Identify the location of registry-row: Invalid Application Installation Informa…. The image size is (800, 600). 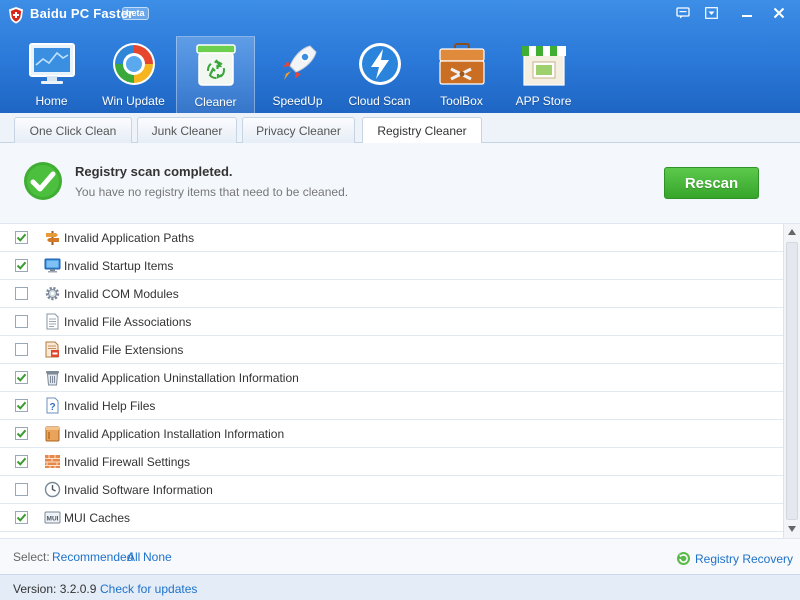
(391, 434).